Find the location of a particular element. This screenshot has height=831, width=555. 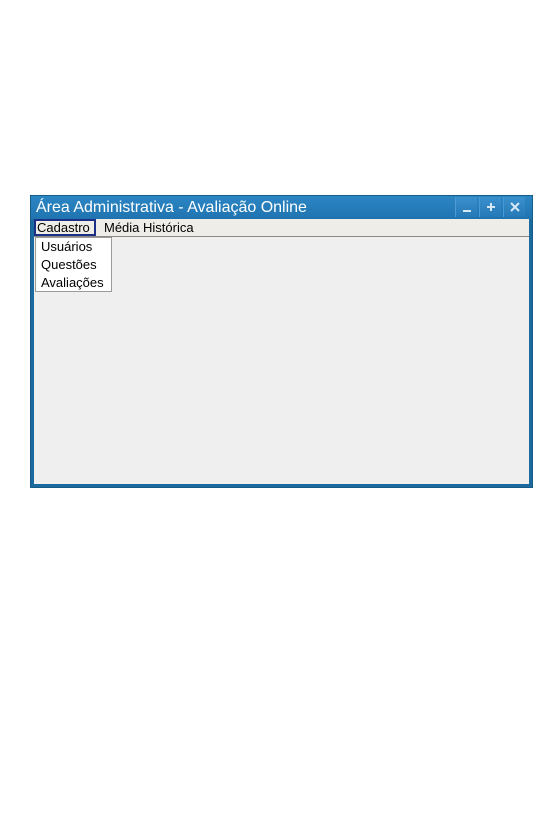

minimize-icon is located at coordinates (467, 211).